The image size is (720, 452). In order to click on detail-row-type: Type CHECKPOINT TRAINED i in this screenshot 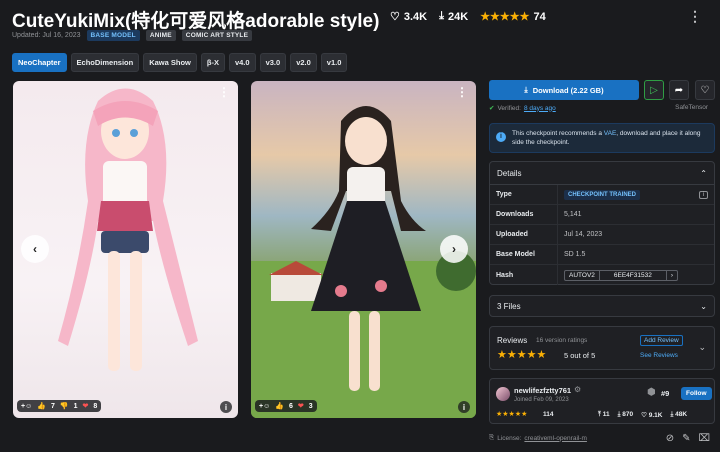, I will do `click(602, 195)`.